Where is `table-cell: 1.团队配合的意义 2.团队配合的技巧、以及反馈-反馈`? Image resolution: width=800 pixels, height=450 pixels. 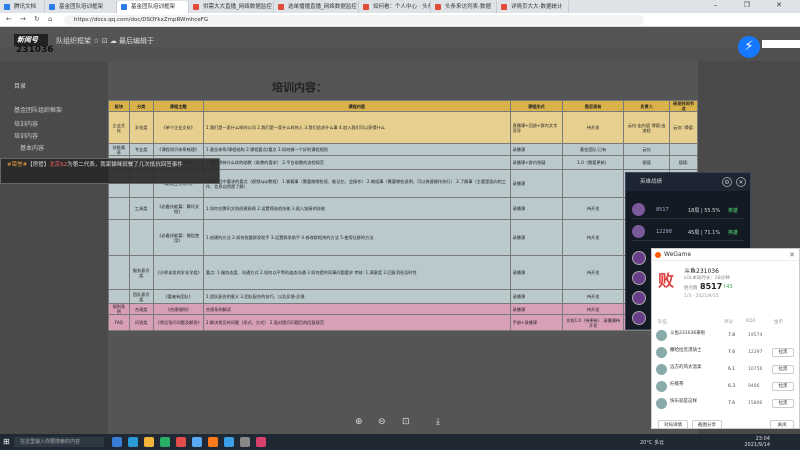
table-cell: 1.团队配合的意义 2.团队配合的技巧、以及反馈-反馈 is located at coordinates (356, 296).